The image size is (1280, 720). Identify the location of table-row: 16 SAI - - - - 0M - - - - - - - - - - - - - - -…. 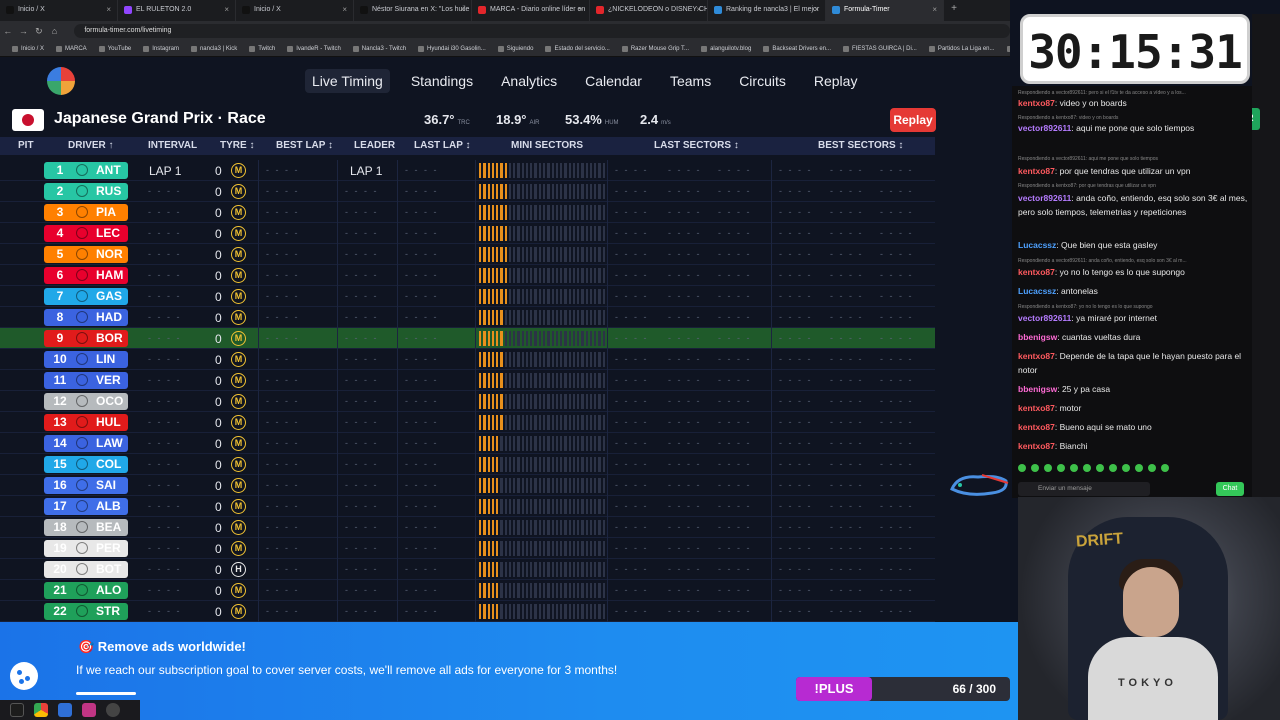
(467, 485).